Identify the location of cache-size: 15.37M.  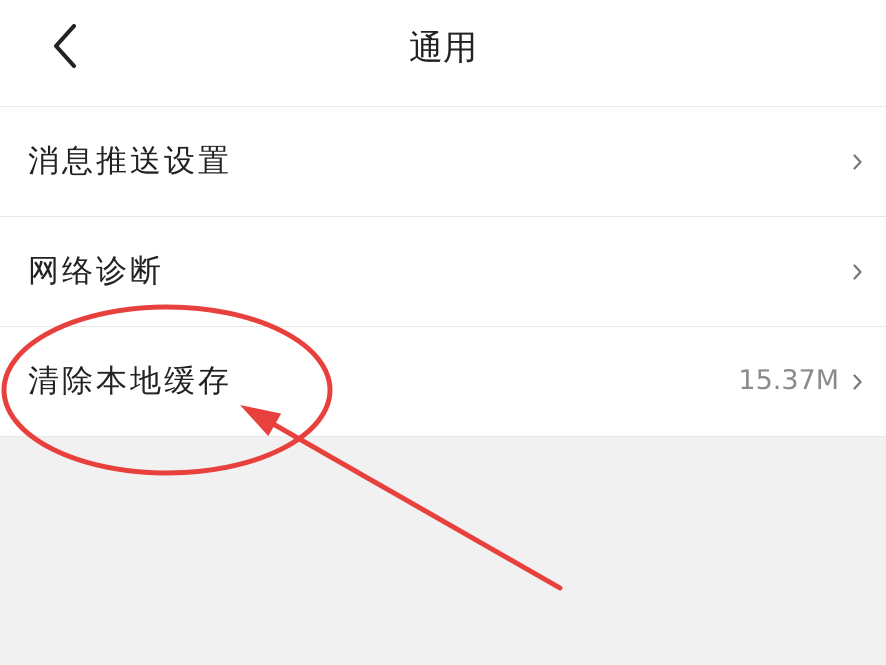
(788, 381).